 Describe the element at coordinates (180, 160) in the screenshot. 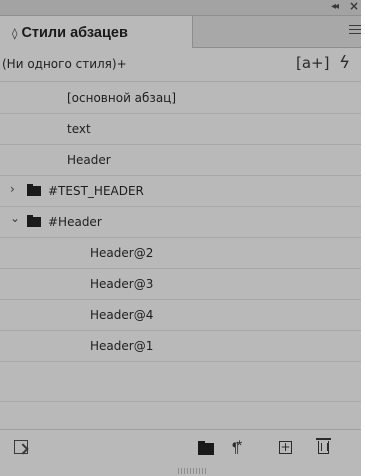

I see `list-item: Header` at that location.